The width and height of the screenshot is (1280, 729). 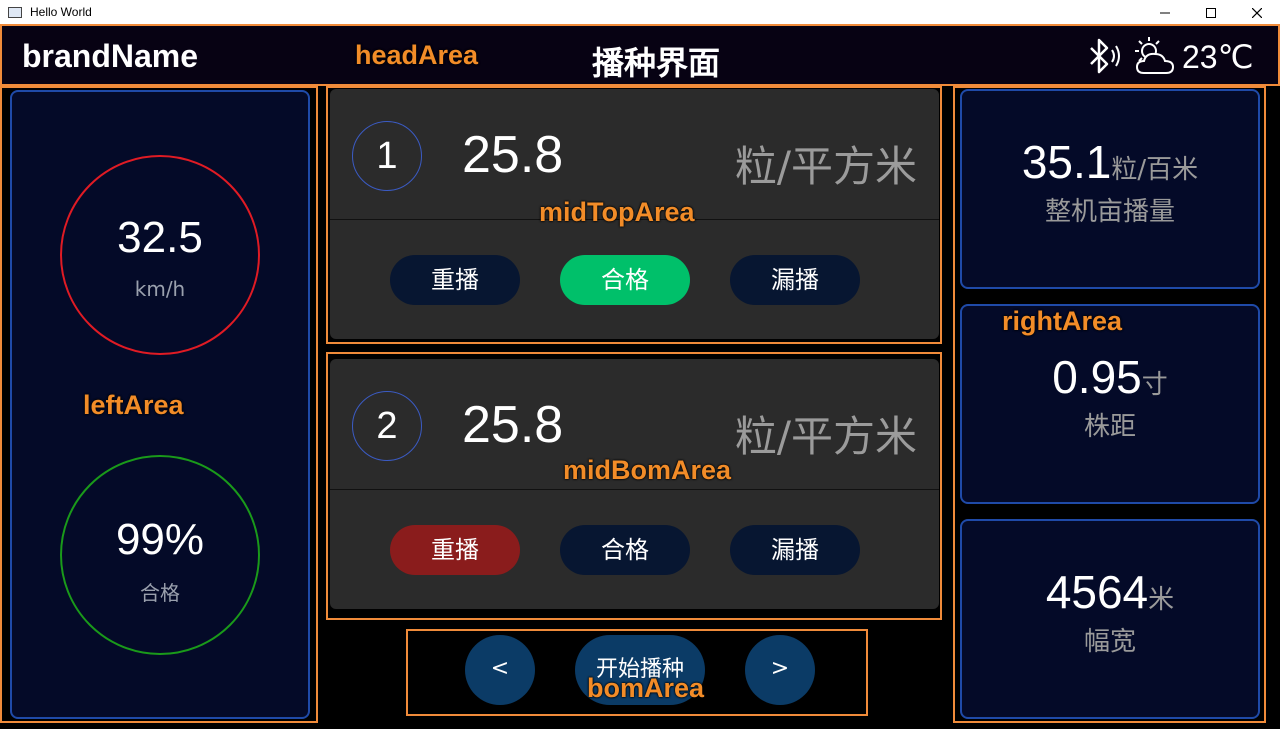 I want to click on page-title: 播种界面, so click(x=656, y=63).